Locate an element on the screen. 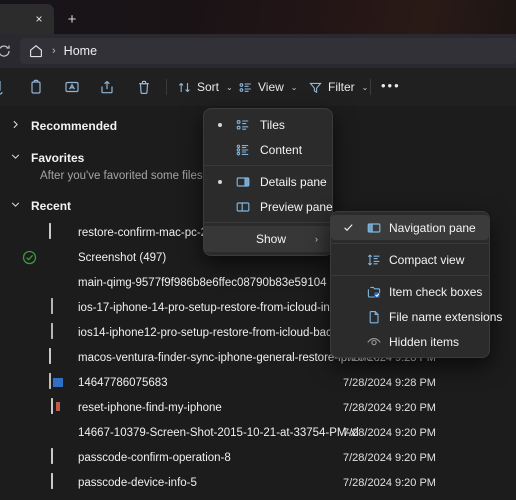  view-button: View ⌄ is located at coordinates (268, 87).